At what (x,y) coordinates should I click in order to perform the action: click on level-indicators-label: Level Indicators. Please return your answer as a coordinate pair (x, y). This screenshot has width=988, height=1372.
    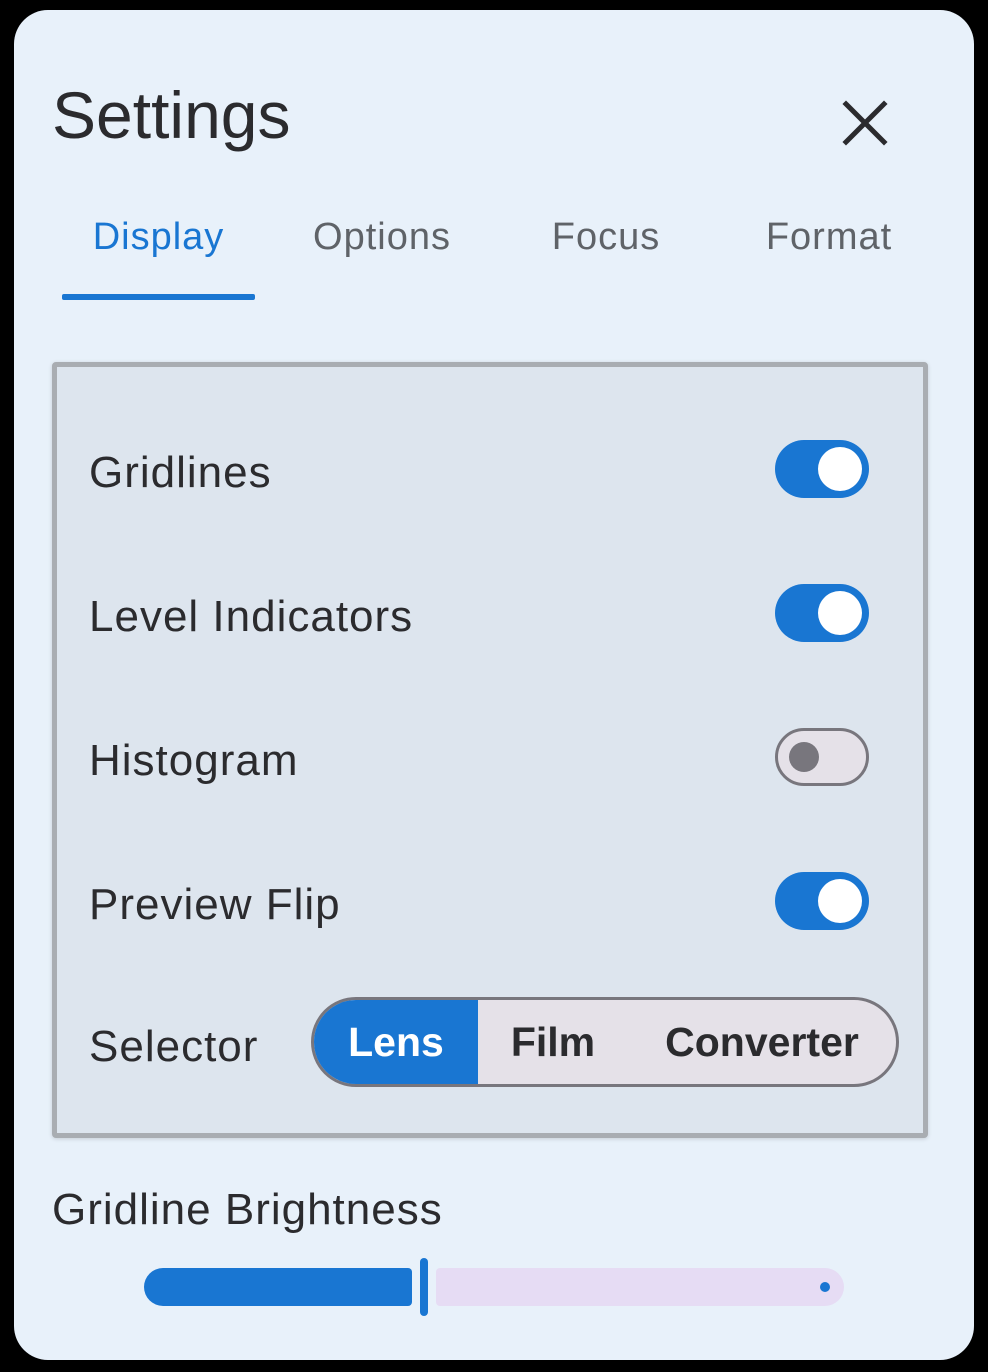
    Looking at the image, I should click on (251, 616).